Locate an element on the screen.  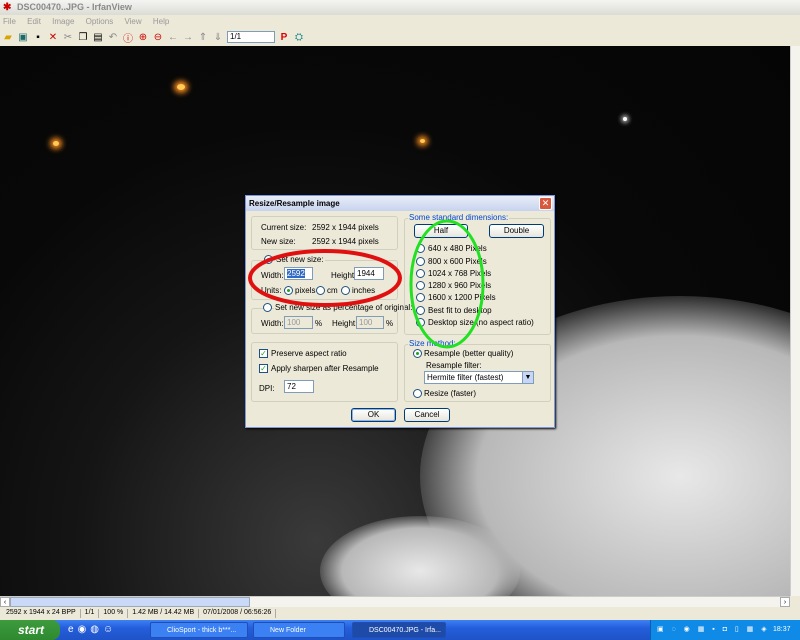
standard-option-label: 640 x 480 Pixels is located at coordinates (457, 248).